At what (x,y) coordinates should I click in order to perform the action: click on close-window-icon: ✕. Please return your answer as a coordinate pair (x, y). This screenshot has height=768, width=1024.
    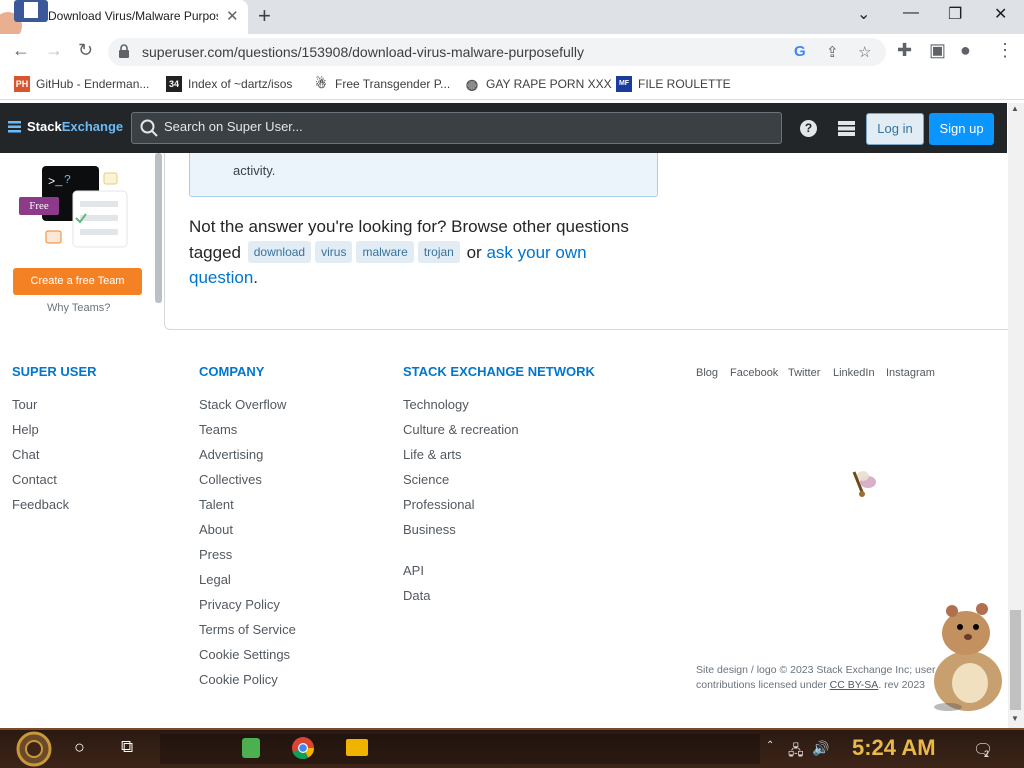
    Looking at the image, I should click on (1000, 14).